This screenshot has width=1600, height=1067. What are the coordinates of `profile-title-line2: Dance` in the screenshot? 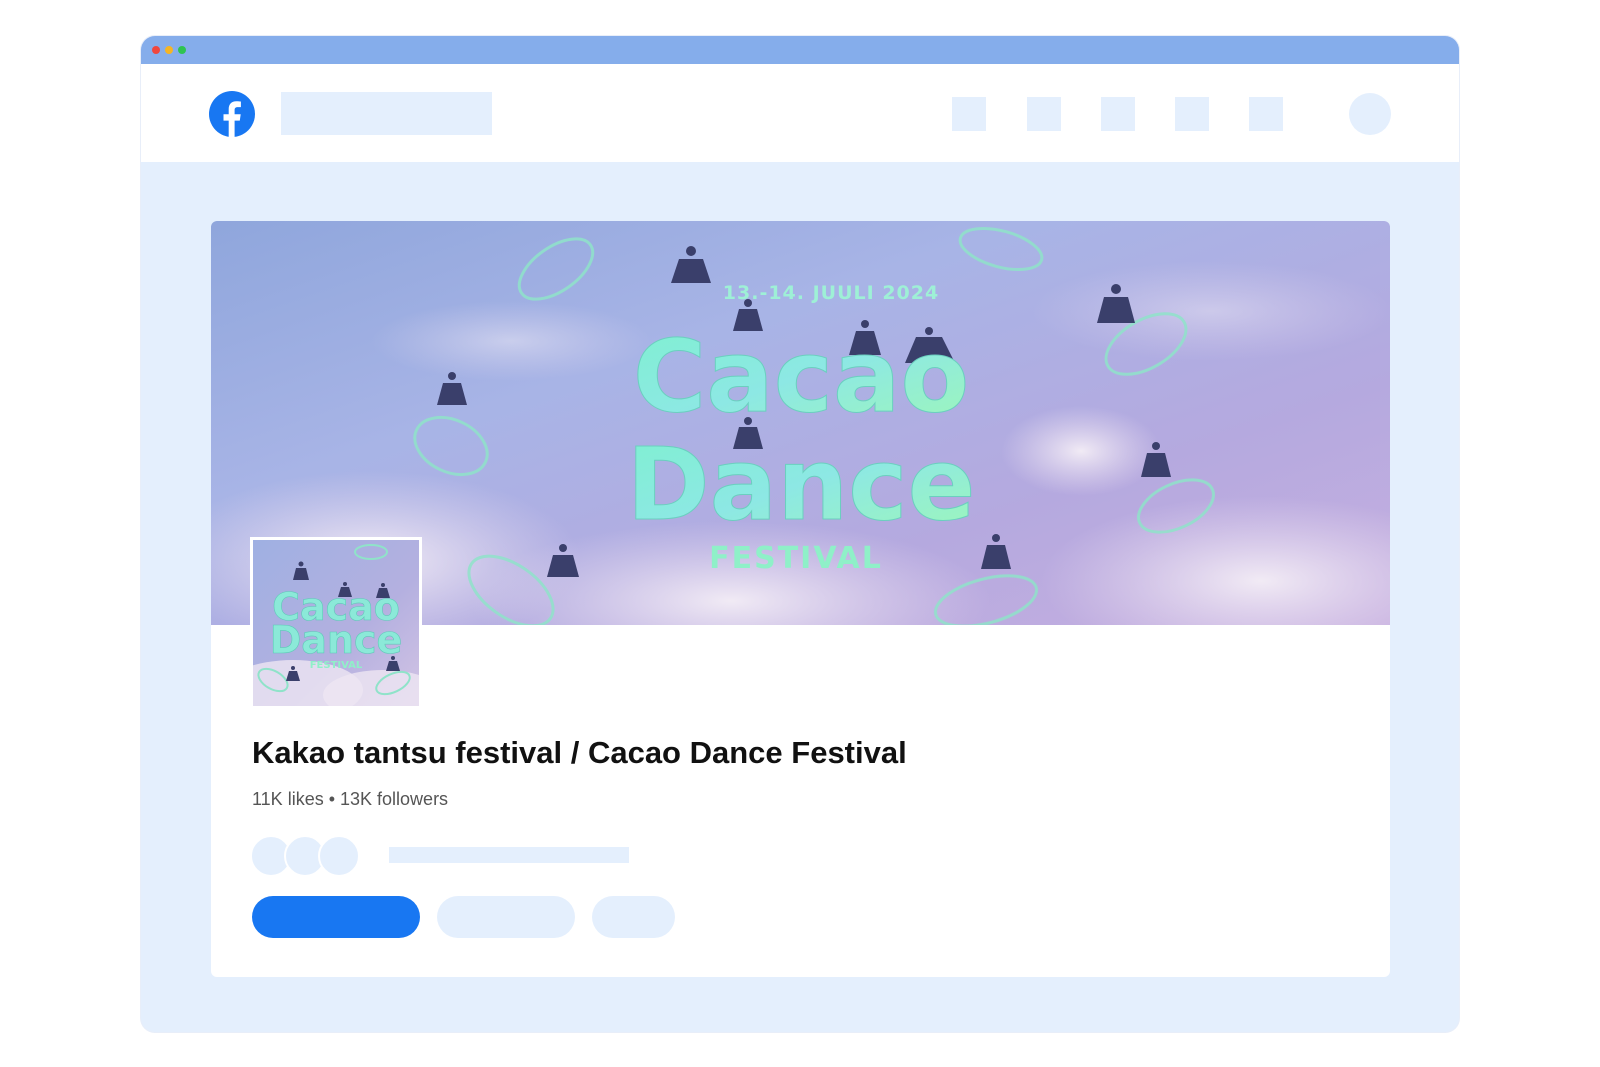 It's located at (336, 640).